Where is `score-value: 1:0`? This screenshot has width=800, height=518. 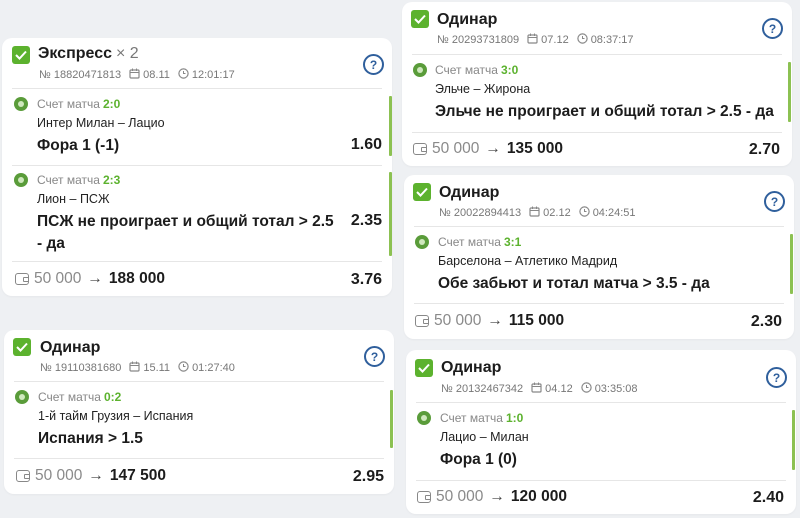 score-value: 1:0 is located at coordinates (514, 418).